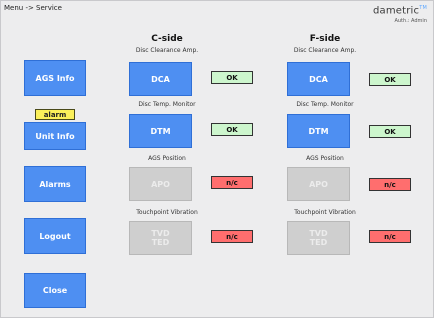 This screenshot has height=318, width=434. Describe the element at coordinates (318, 79) in the screenshot. I see `f-dca-button: DCA` at that location.